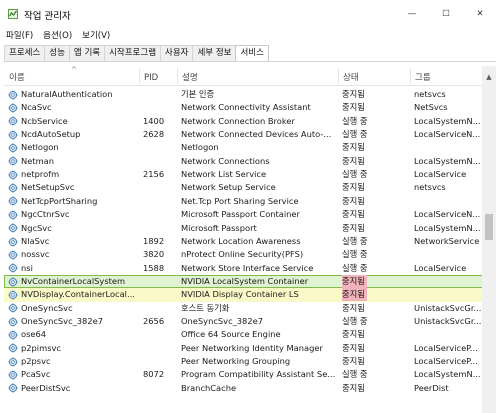 The image size is (500, 413). Describe the element at coordinates (154, 254) in the screenshot. I see `service-pid: 3820` at that location.